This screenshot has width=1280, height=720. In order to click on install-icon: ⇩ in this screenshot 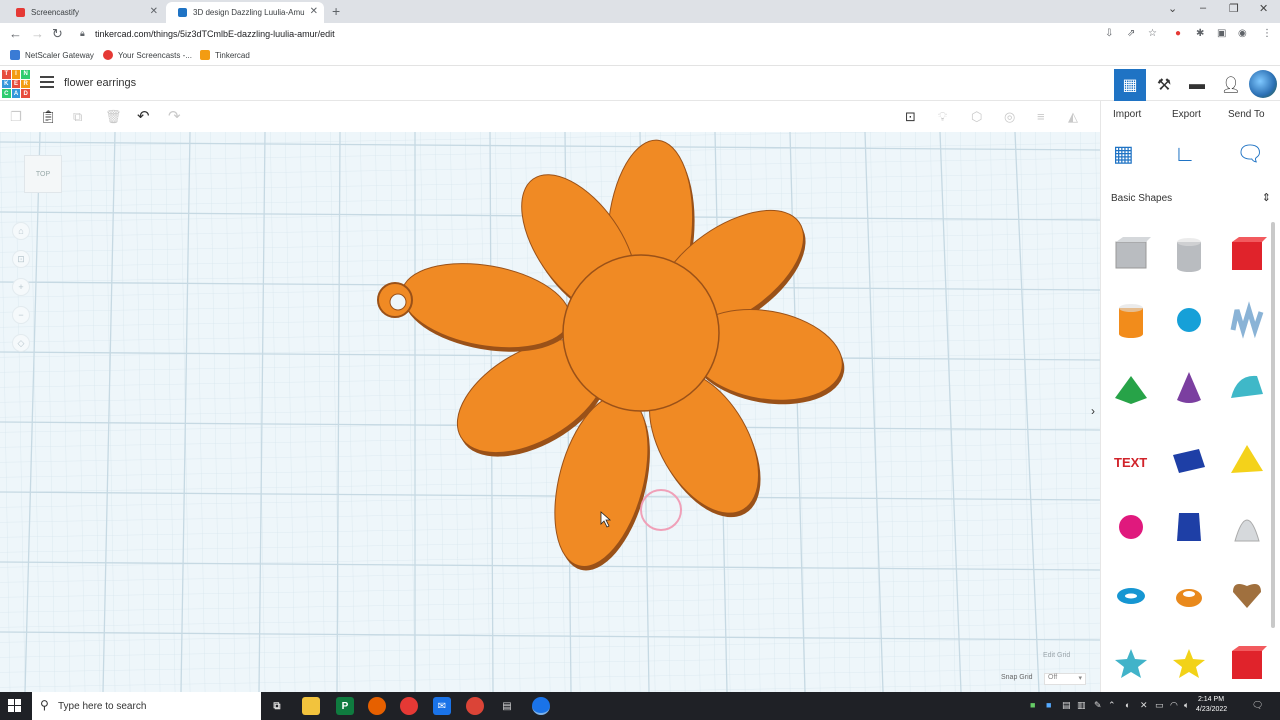, I will do `click(1109, 33)`.